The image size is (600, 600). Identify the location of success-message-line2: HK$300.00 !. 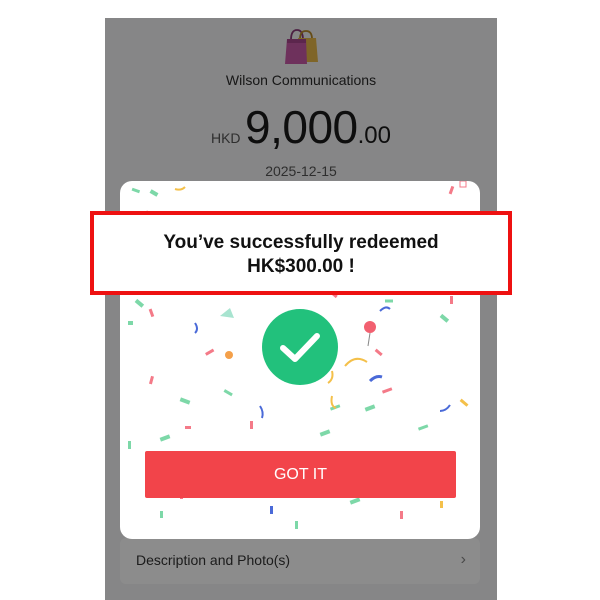
(301, 266).